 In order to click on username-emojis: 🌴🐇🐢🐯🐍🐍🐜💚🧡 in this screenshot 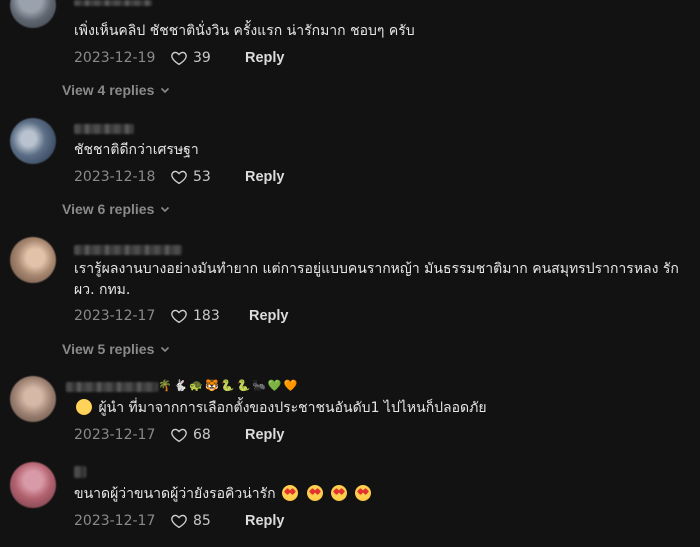, I will do `click(229, 385)`.